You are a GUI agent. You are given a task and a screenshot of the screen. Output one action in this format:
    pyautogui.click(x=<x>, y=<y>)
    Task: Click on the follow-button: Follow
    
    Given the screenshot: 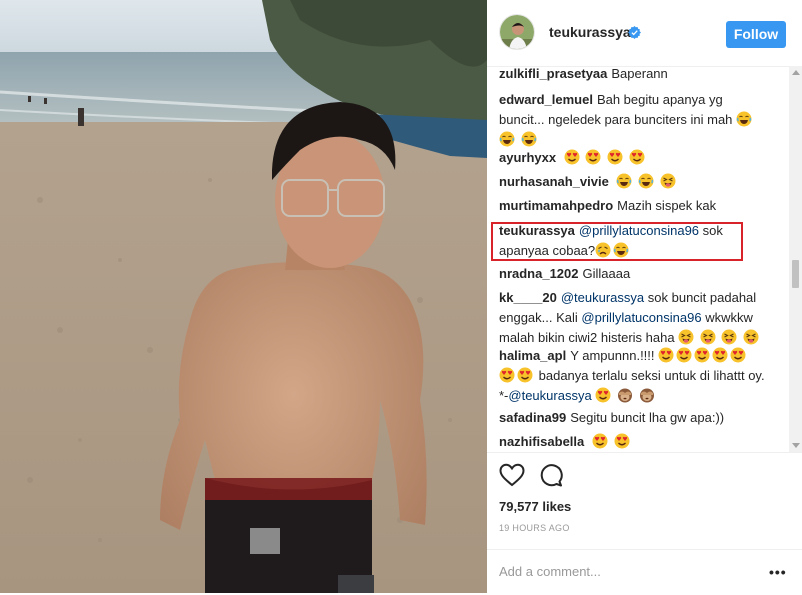 What is the action you would take?
    pyautogui.click(x=756, y=34)
    